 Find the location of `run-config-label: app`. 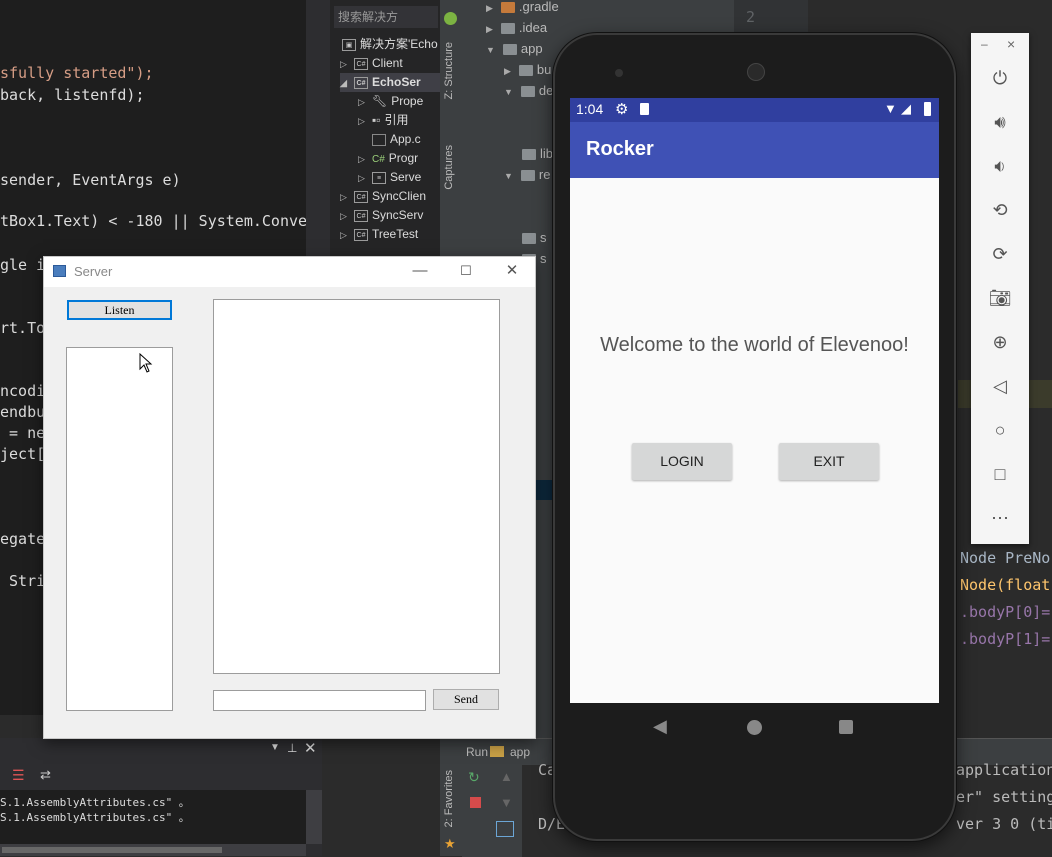

run-config-label: app is located at coordinates (520, 752).